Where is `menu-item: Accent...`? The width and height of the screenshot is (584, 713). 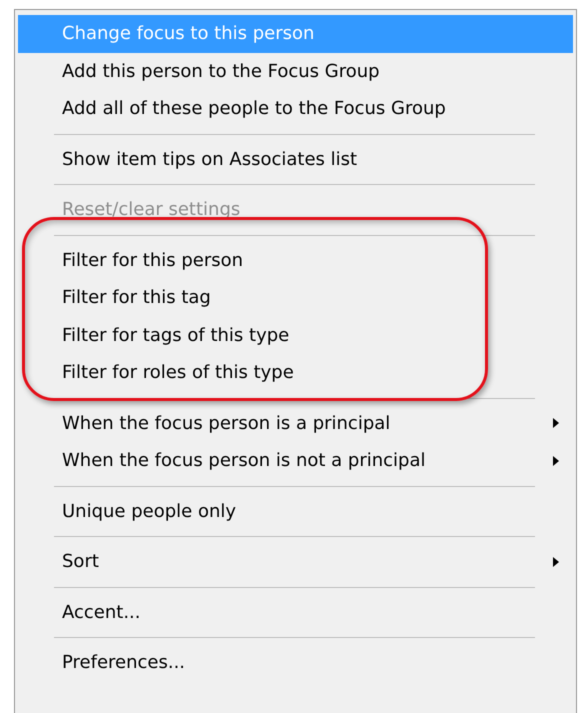
menu-item: Accent... is located at coordinates (295, 612).